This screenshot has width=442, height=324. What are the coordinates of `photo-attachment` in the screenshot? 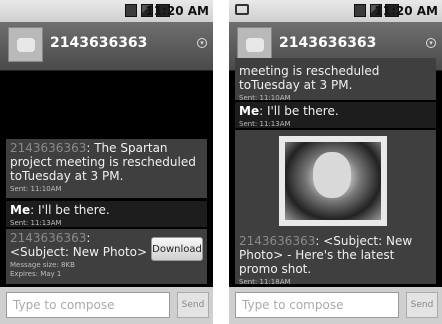 It's located at (333, 181).